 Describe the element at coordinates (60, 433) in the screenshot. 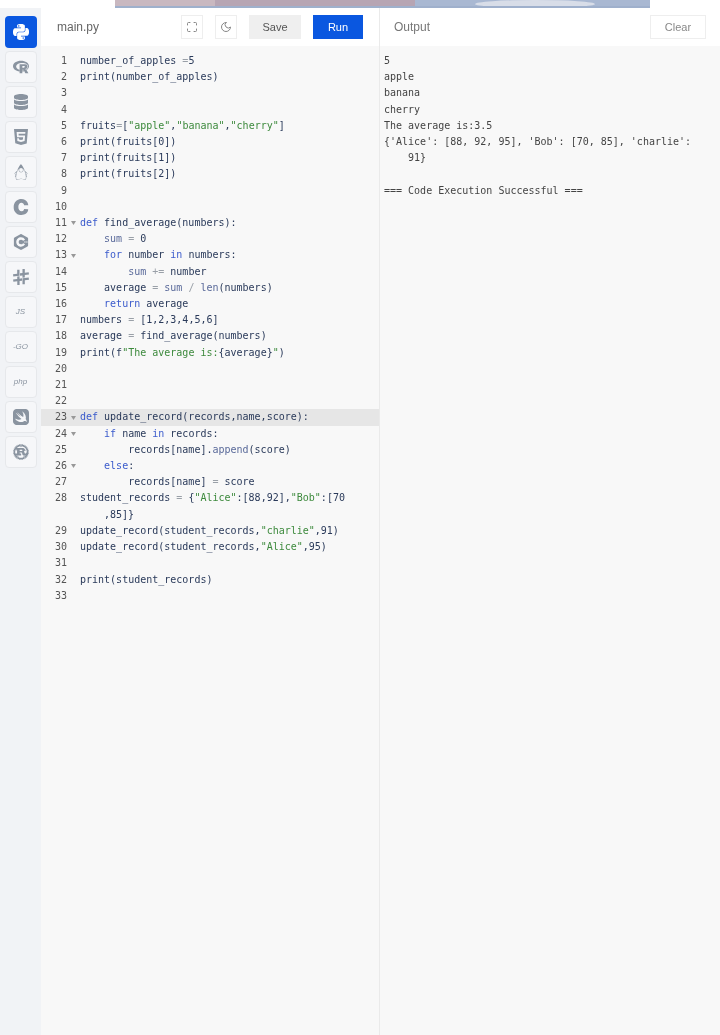

I see `line-number: 24` at that location.